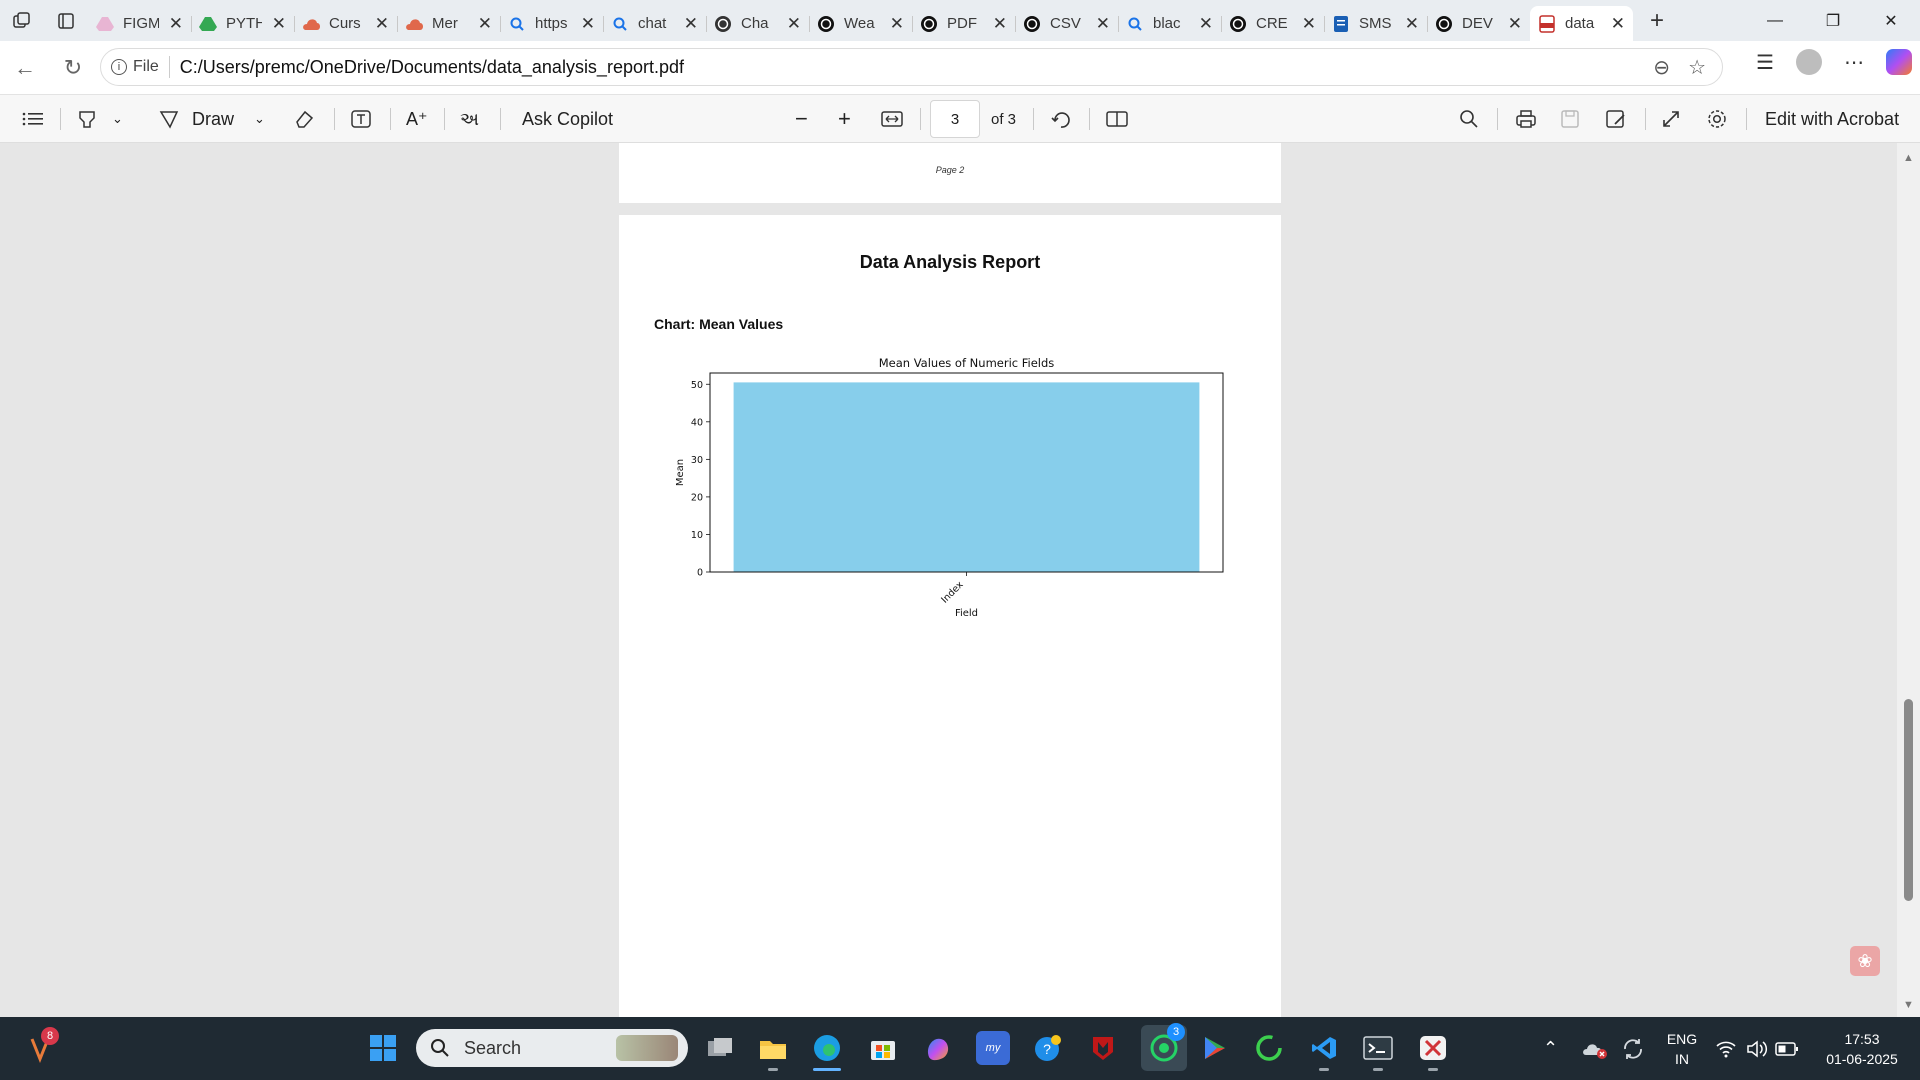 The image size is (1920, 1080). What do you see at coordinates (773, 1051) in the screenshot?
I see `file-explorer-icon` at bounding box center [773, 1051].